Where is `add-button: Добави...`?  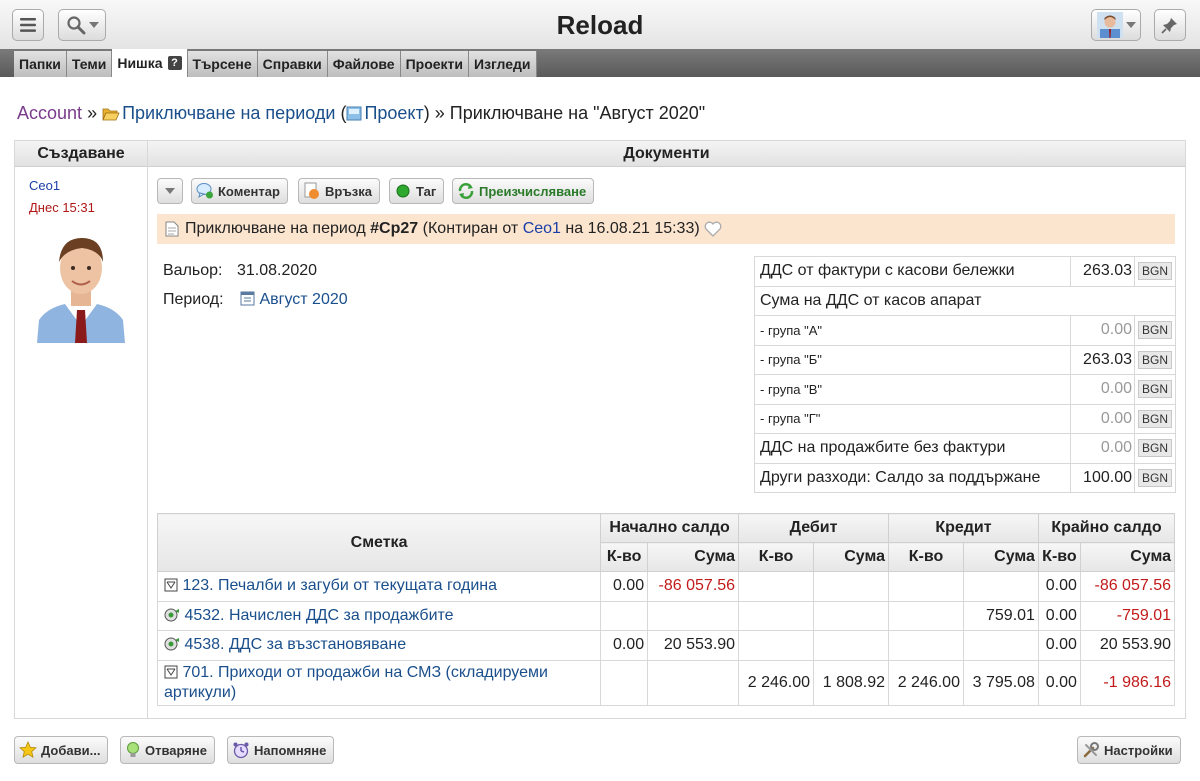 add-button: Добави... is located at coordinates (61, 750).